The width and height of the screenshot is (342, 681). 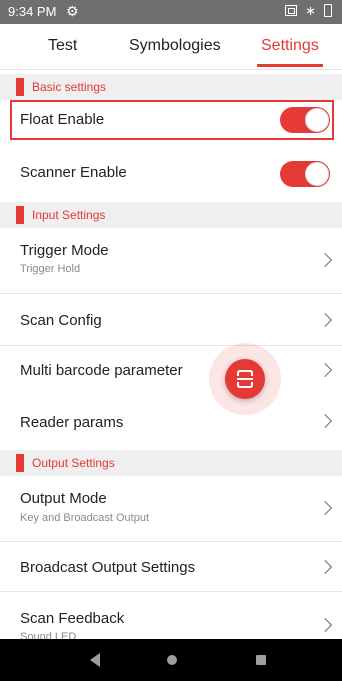 What do you see at coordinates (62, 46) in the screenshot?
I see `tab-test: Test` at bounding box center [62, 46].